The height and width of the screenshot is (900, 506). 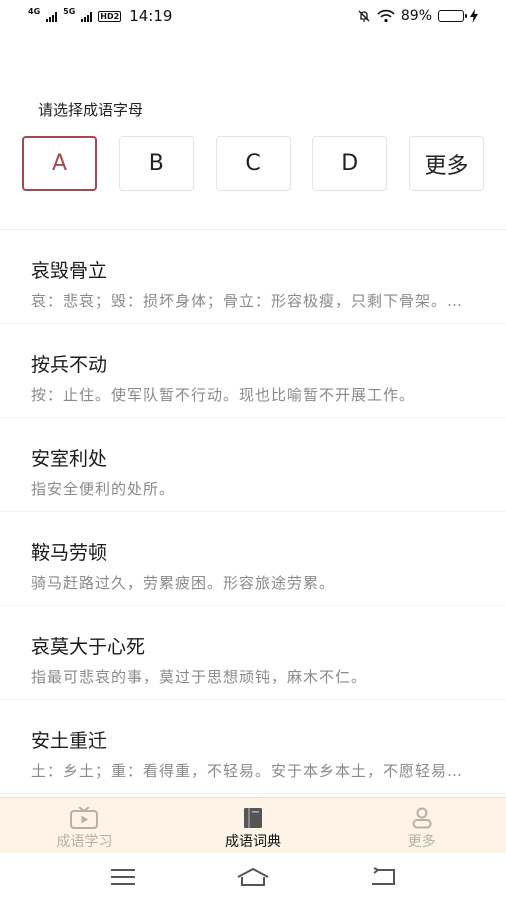 I want to click on idiom-title: 哀莫大于心死, so click(x=88, y=647).